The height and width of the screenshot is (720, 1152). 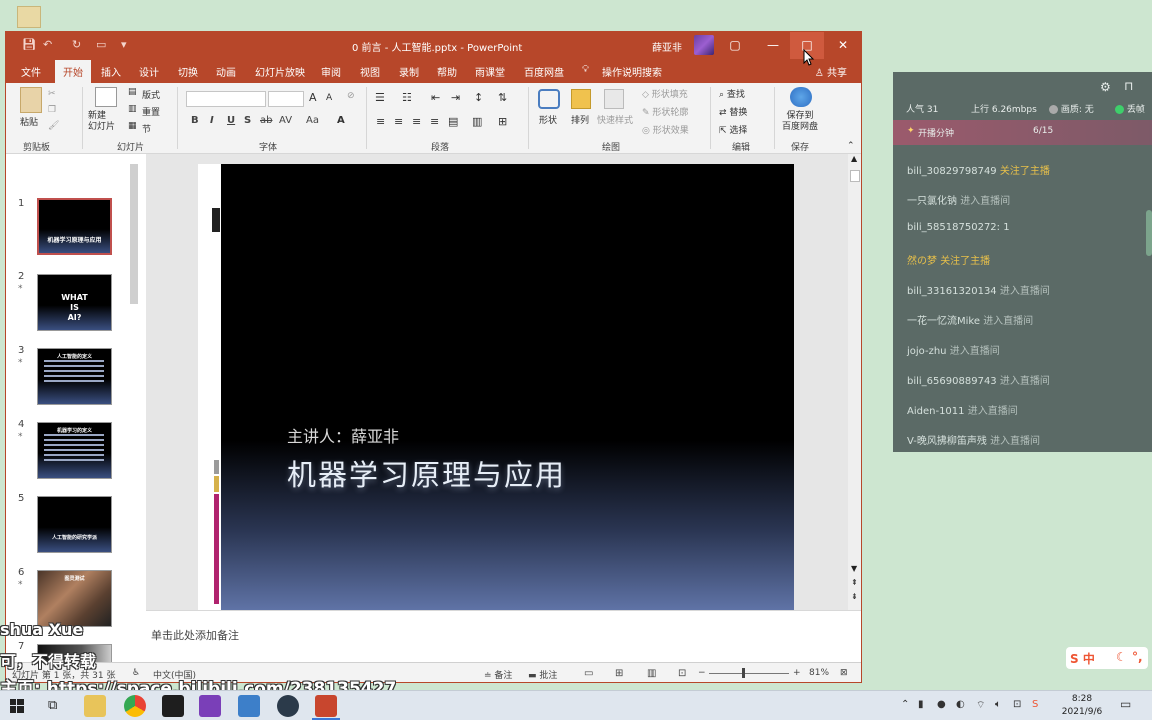 What do you see at coordinates (960, 704) in the screenshot?
I see `tray-app-icon: ◐` at bounding box center [960, 704].